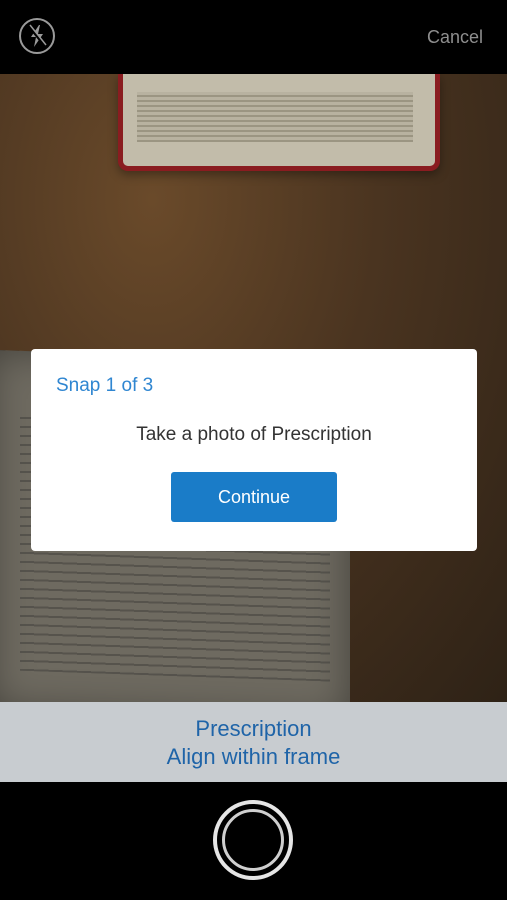 The image size is (507, 900). Describe the element at coordinates (253, 756) in the screenshot. I see `align-hint: Align within frame` at that location.